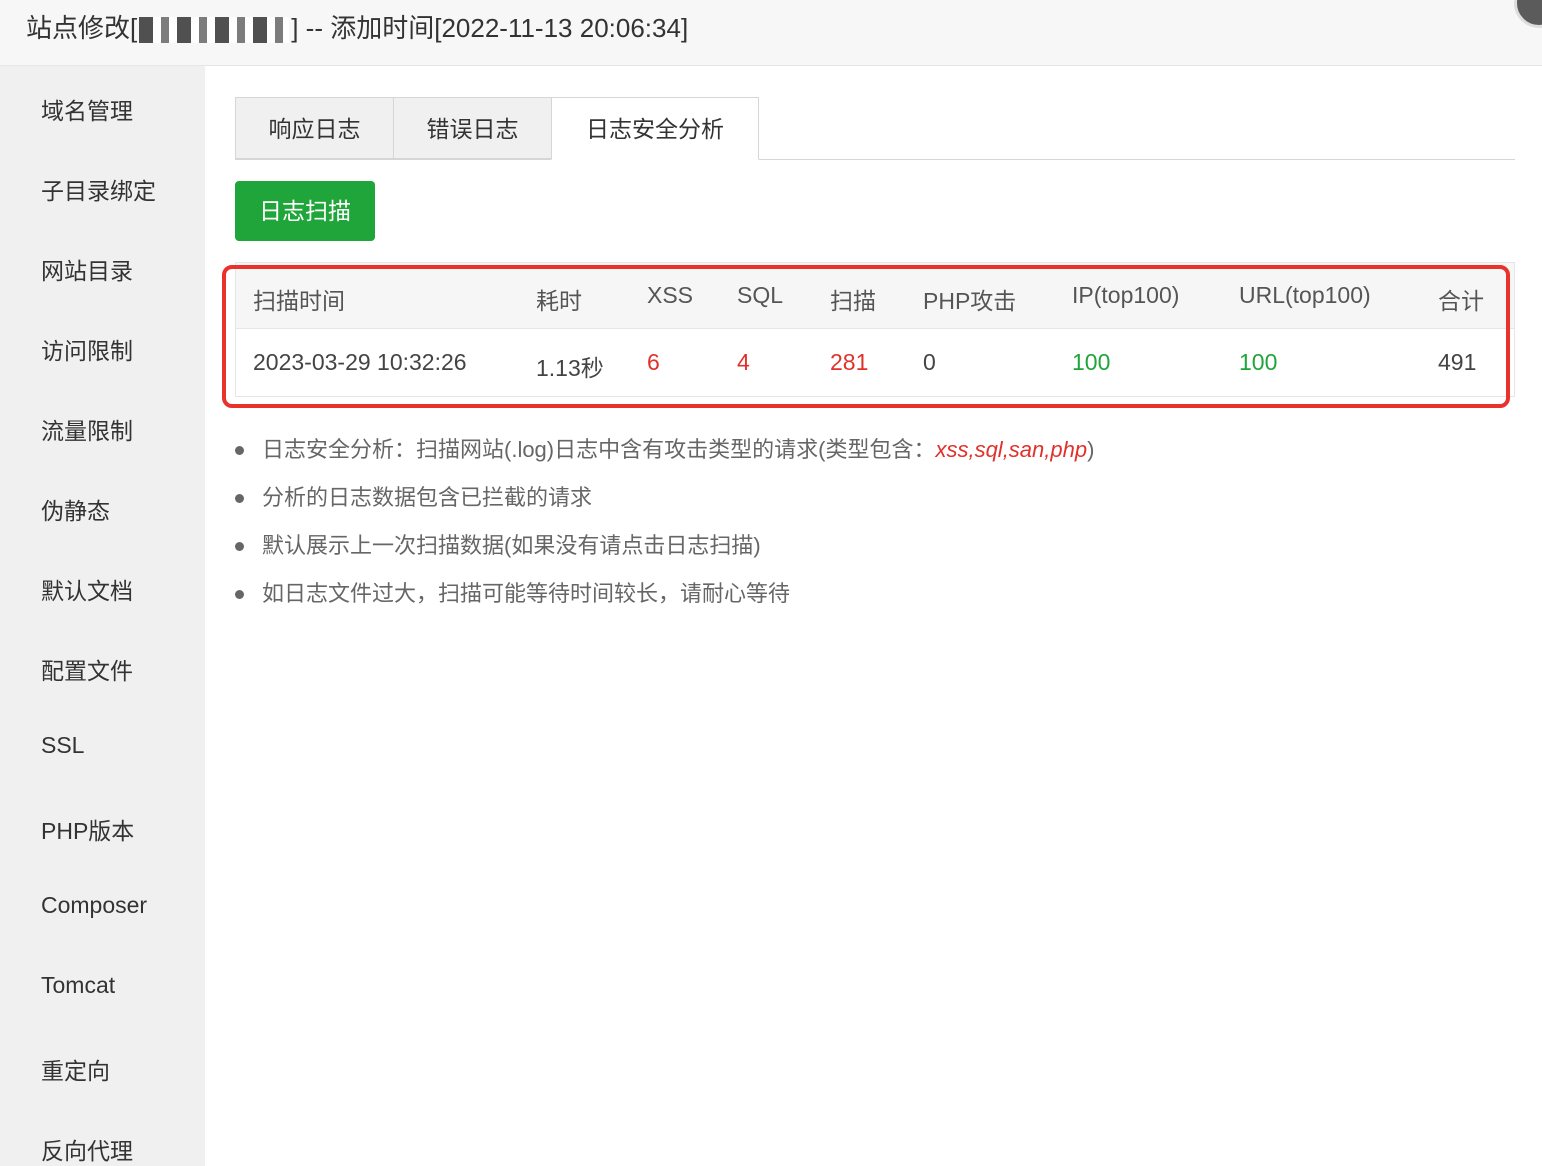 This screenshot has width=1542, height=1166. Describe the element at coordinates (87, 269) in the screenshot. I see `sidebar-item-site-directory: 网站目录` at that location.